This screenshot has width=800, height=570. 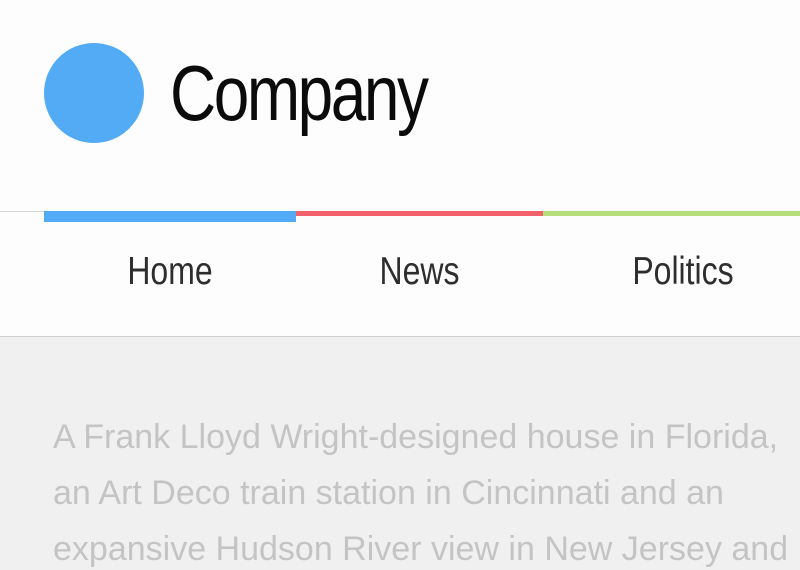 I want to click on brand-name: Company, so click(x=299, y=93).